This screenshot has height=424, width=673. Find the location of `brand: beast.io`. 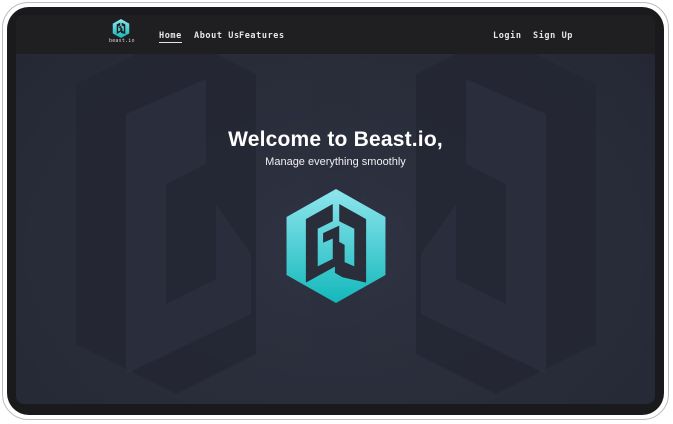

brand: beast.io is located at coordinates (122, 31).